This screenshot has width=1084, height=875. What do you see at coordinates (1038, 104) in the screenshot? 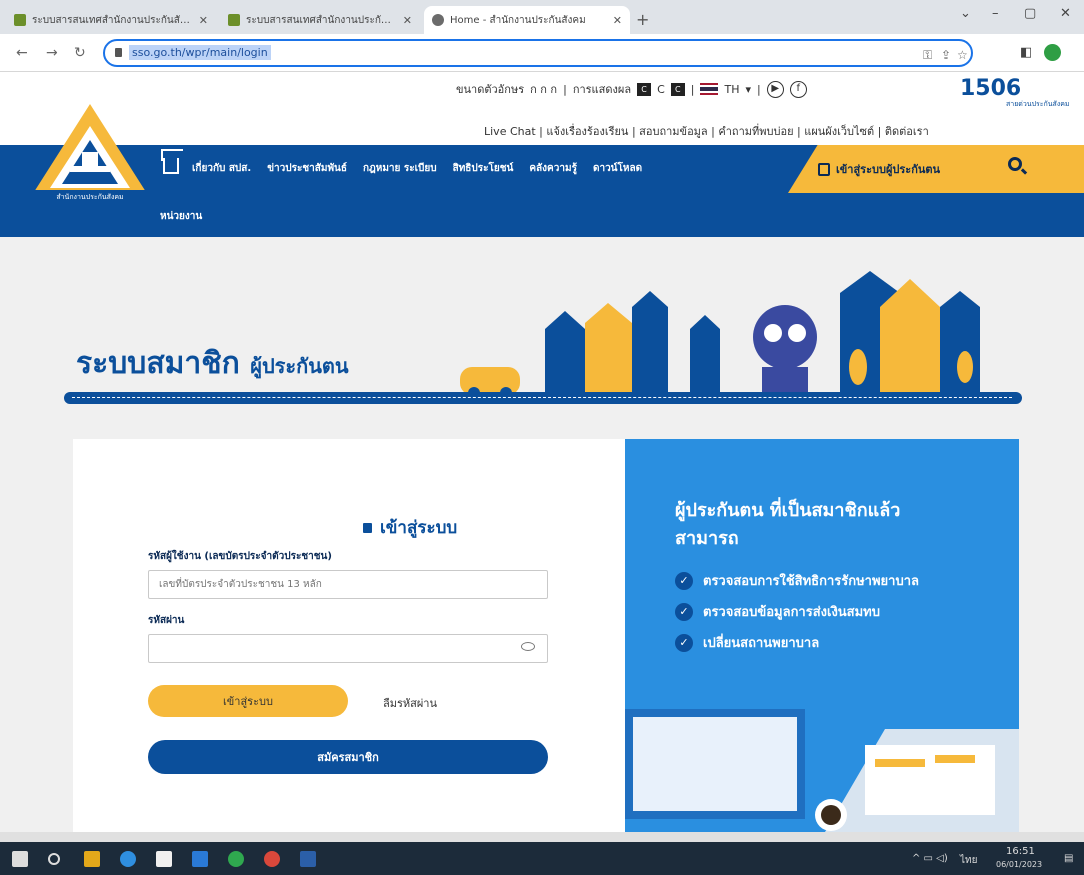
I see `hotline-caption: สายด่วนประกันสังคม` at bounding box center [1038, 104].